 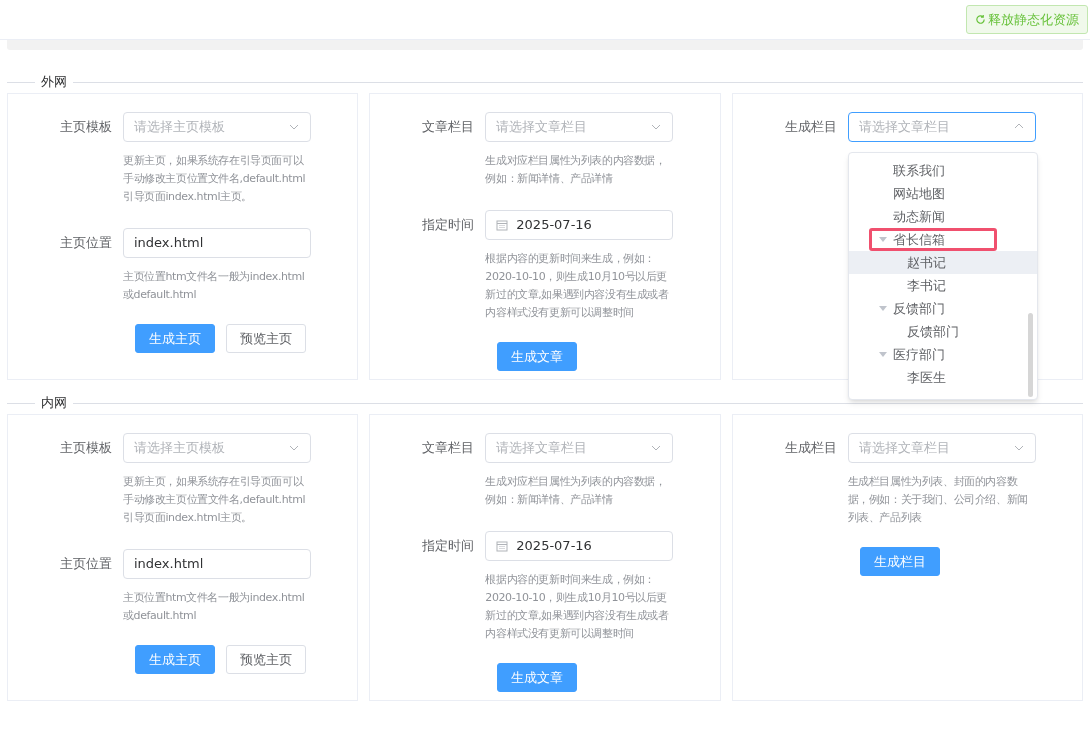 What do you see at coordinates (932, 239) in the screenshot?
I see `tree-item: 省长信箱` at bounding box center [932, 239].